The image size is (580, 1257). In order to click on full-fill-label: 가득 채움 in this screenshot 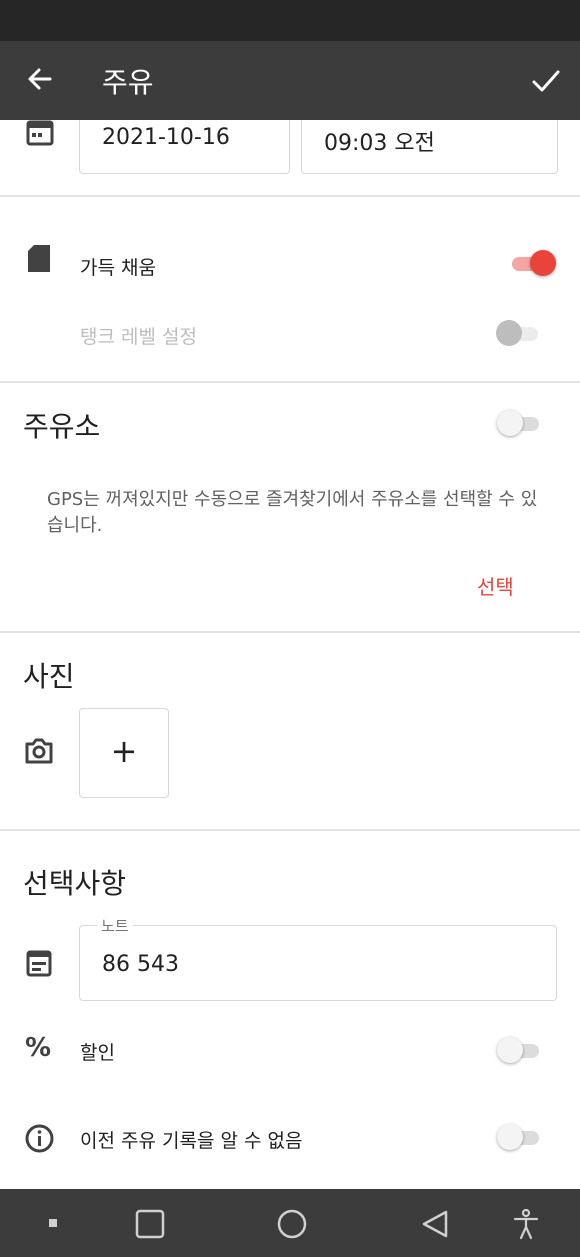, I will do `click(118, 268)`.